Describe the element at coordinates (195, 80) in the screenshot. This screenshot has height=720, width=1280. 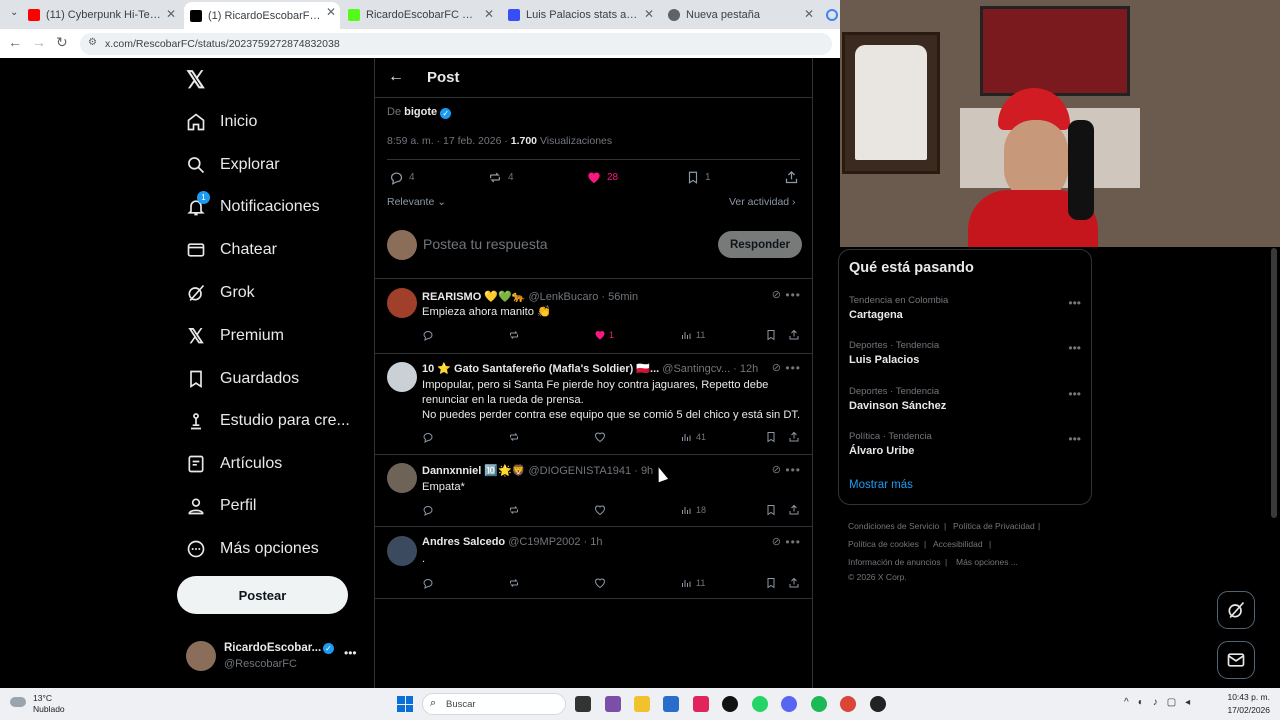
I see `x-logo-icon: 𝕏` at that location.